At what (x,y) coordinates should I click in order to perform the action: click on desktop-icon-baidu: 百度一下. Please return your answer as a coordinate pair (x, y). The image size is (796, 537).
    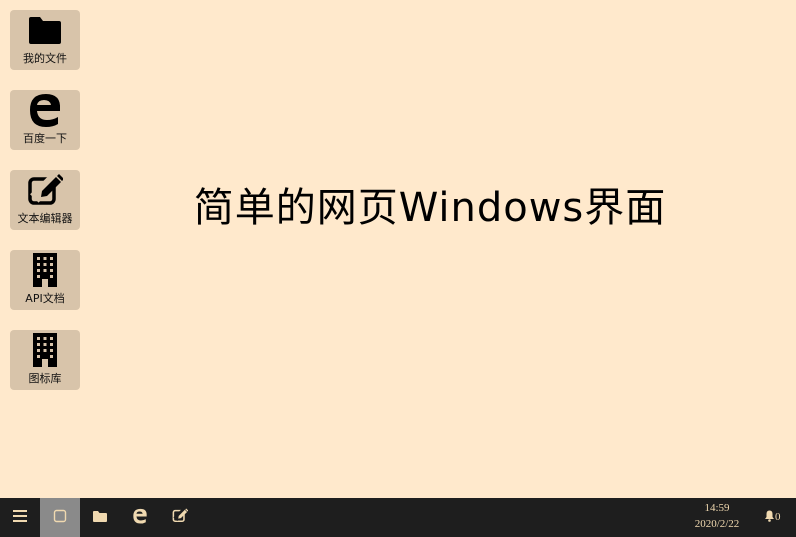
    Looking at the image, I should click on (45, 120).